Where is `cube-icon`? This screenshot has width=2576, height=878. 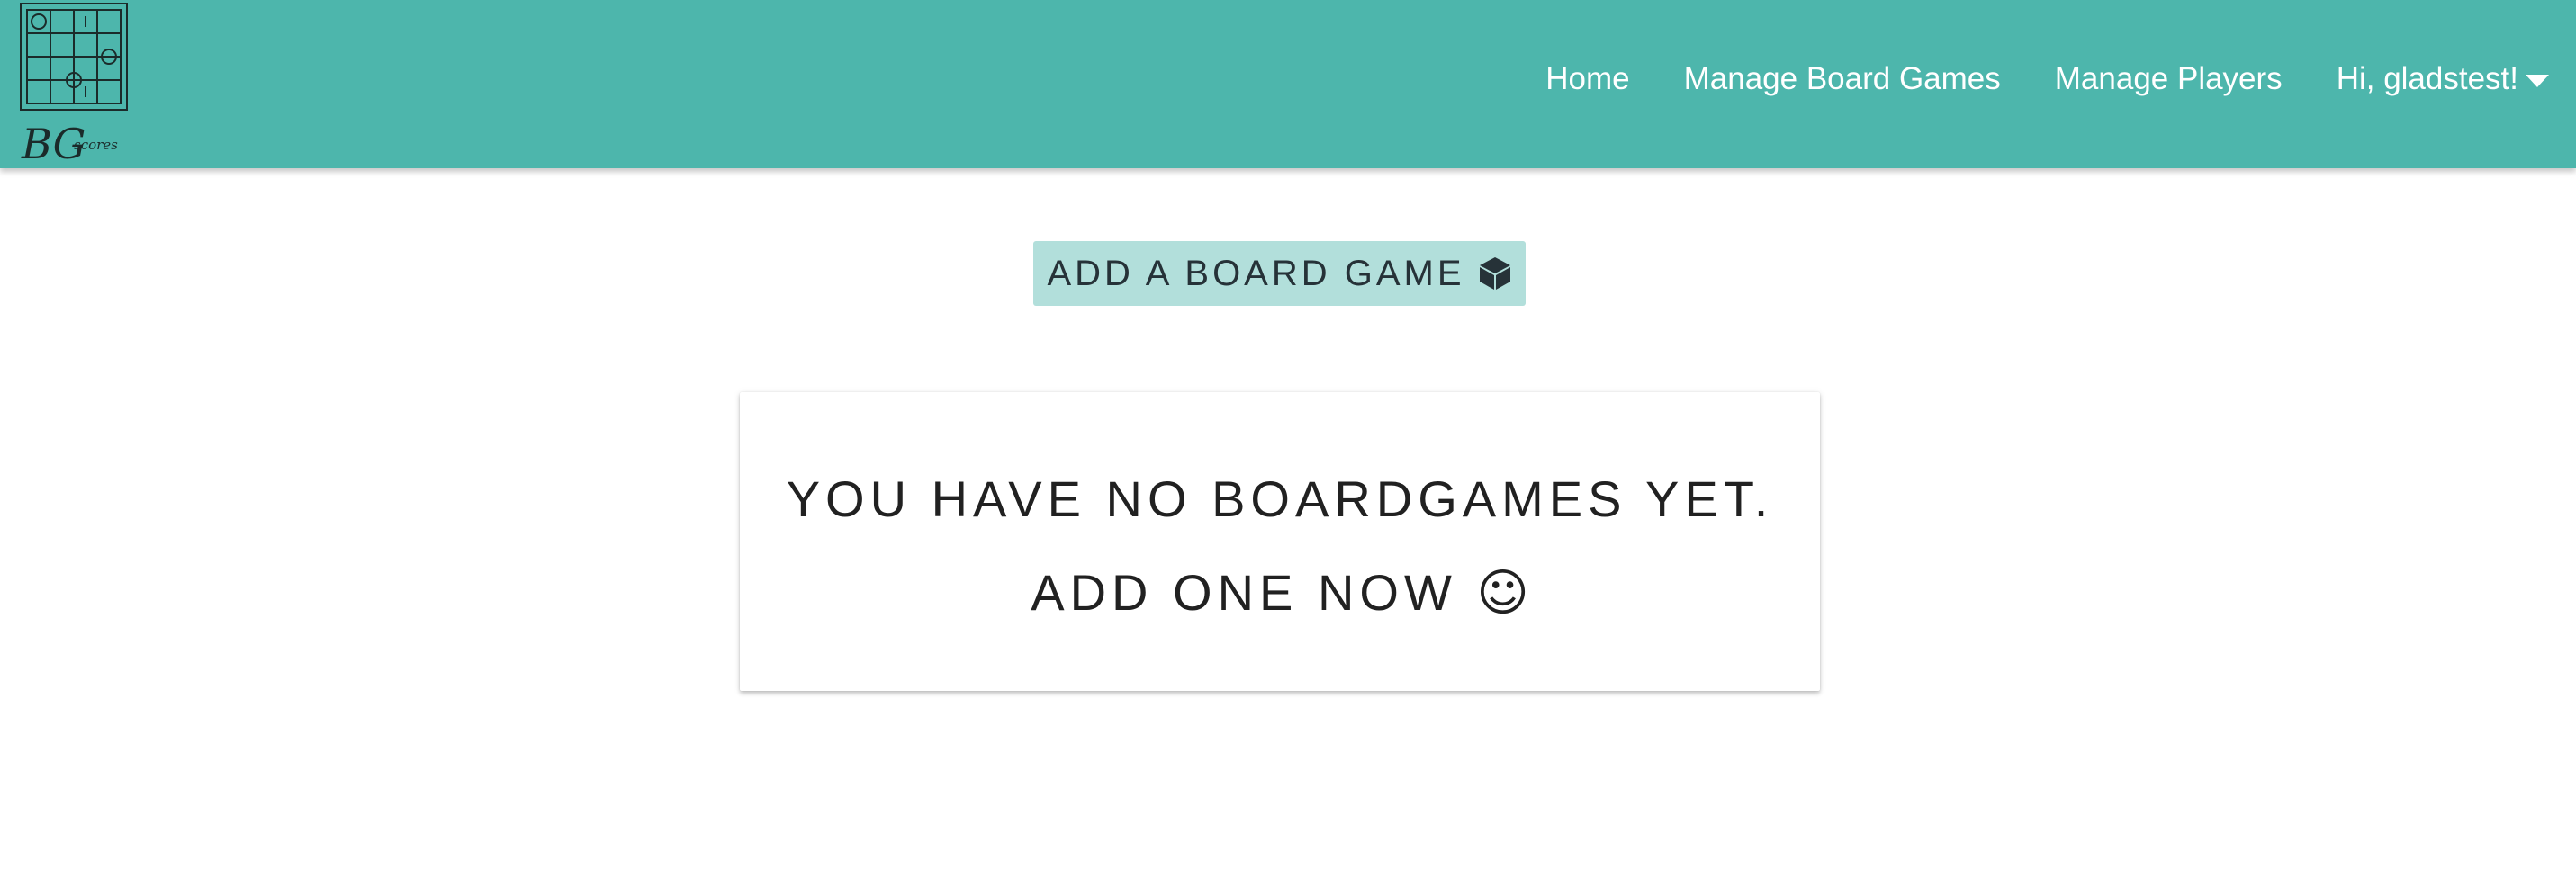 cube-icon is located at coordinates (1495, 273).